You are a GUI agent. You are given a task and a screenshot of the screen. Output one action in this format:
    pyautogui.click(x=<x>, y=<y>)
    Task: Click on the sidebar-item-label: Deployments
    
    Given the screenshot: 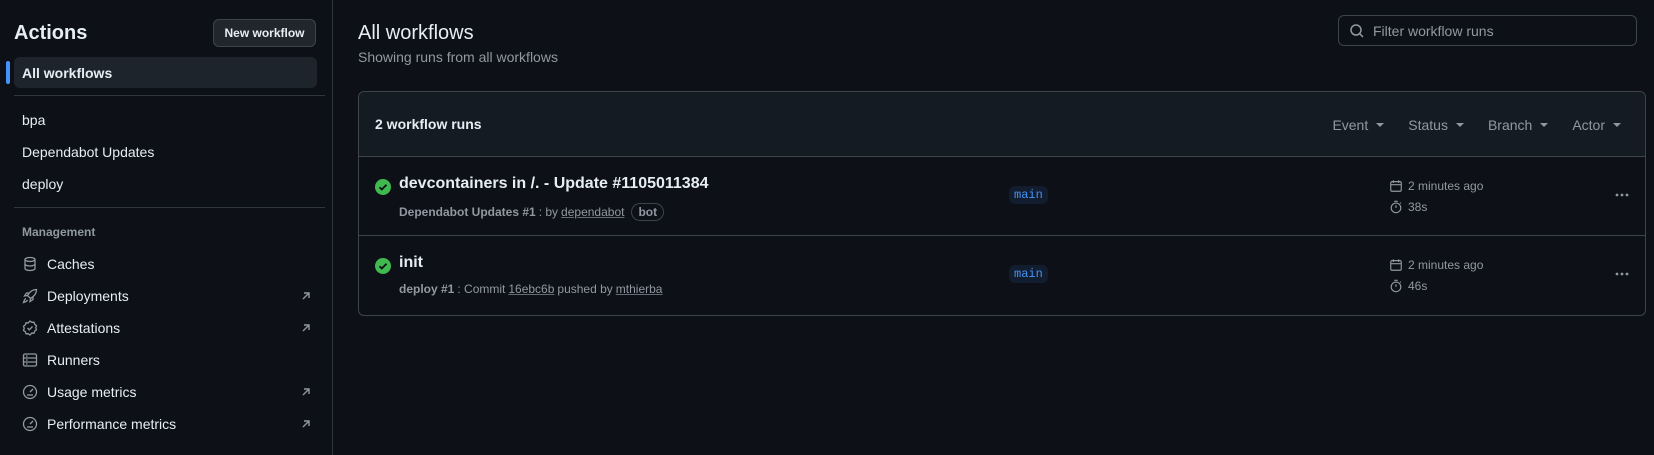 What is the action you would take?
    pyautogui.click(x=88, y=296)
    